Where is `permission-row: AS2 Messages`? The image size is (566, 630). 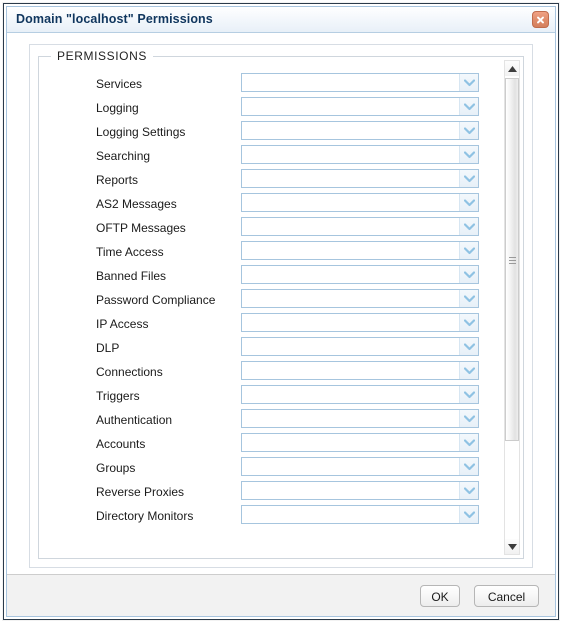 permission-row: AS2 Messages is located at coordinates (273, 205).